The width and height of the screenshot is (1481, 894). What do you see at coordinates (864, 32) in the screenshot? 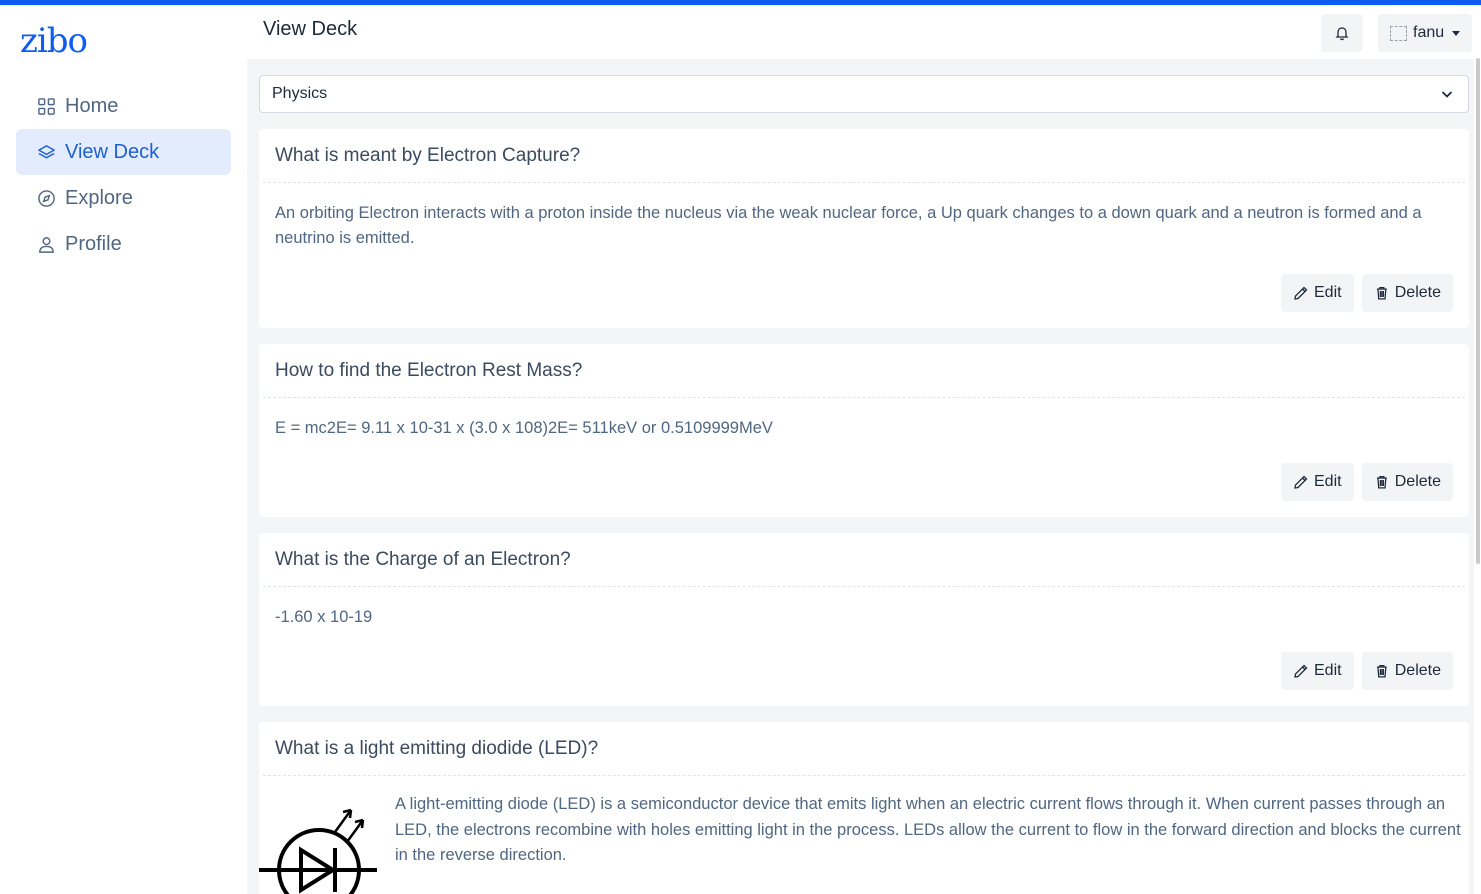
I see `header: View Deck fanu` at bounding box center [864, 32].